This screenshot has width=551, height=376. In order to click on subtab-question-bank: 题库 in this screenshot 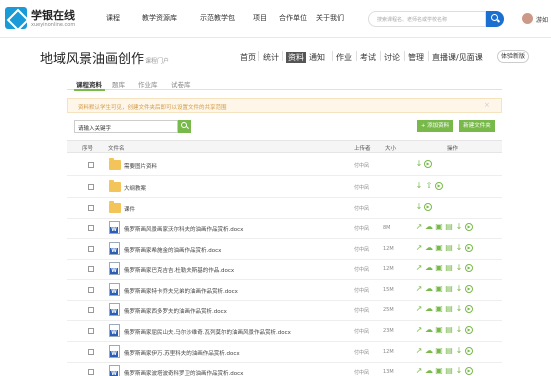, I will do `click(118, 84)`.